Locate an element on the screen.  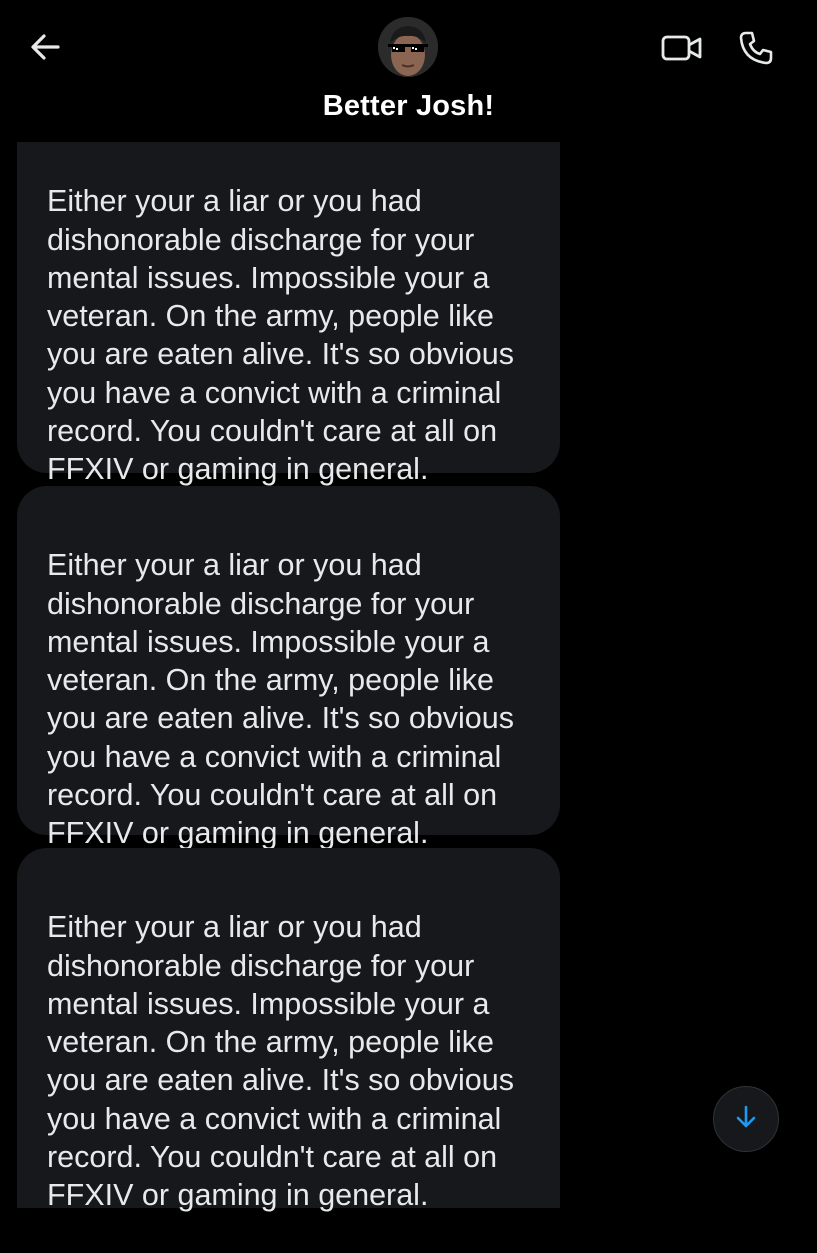
conversation-header: Better Josh! is located at coordinates (408, 71).